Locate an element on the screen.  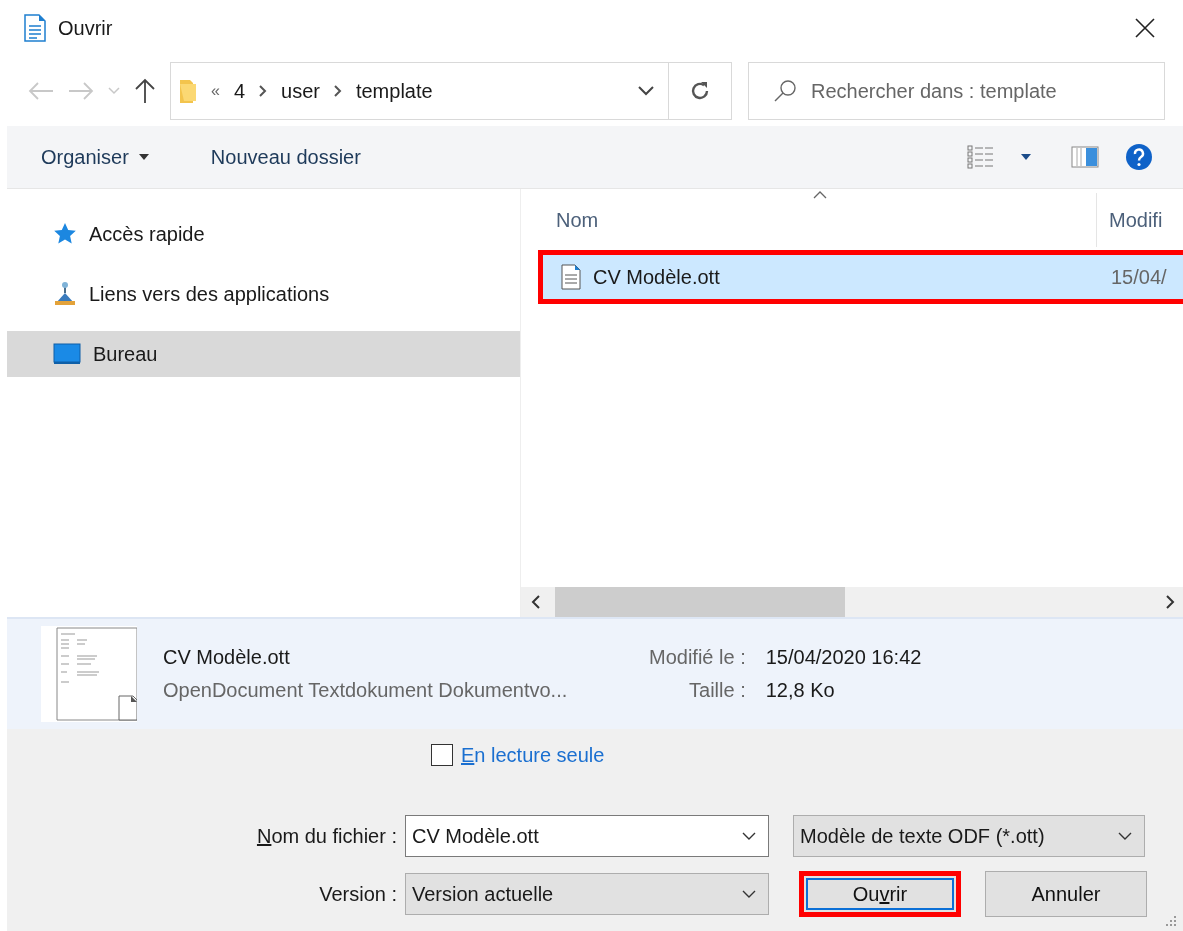
sidebar-item: Accès rapide is located at coordinates (263, 234).